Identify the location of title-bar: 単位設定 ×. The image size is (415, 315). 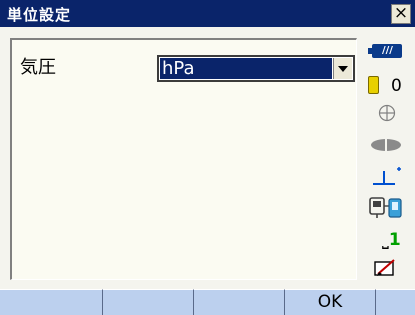
(207, 13).